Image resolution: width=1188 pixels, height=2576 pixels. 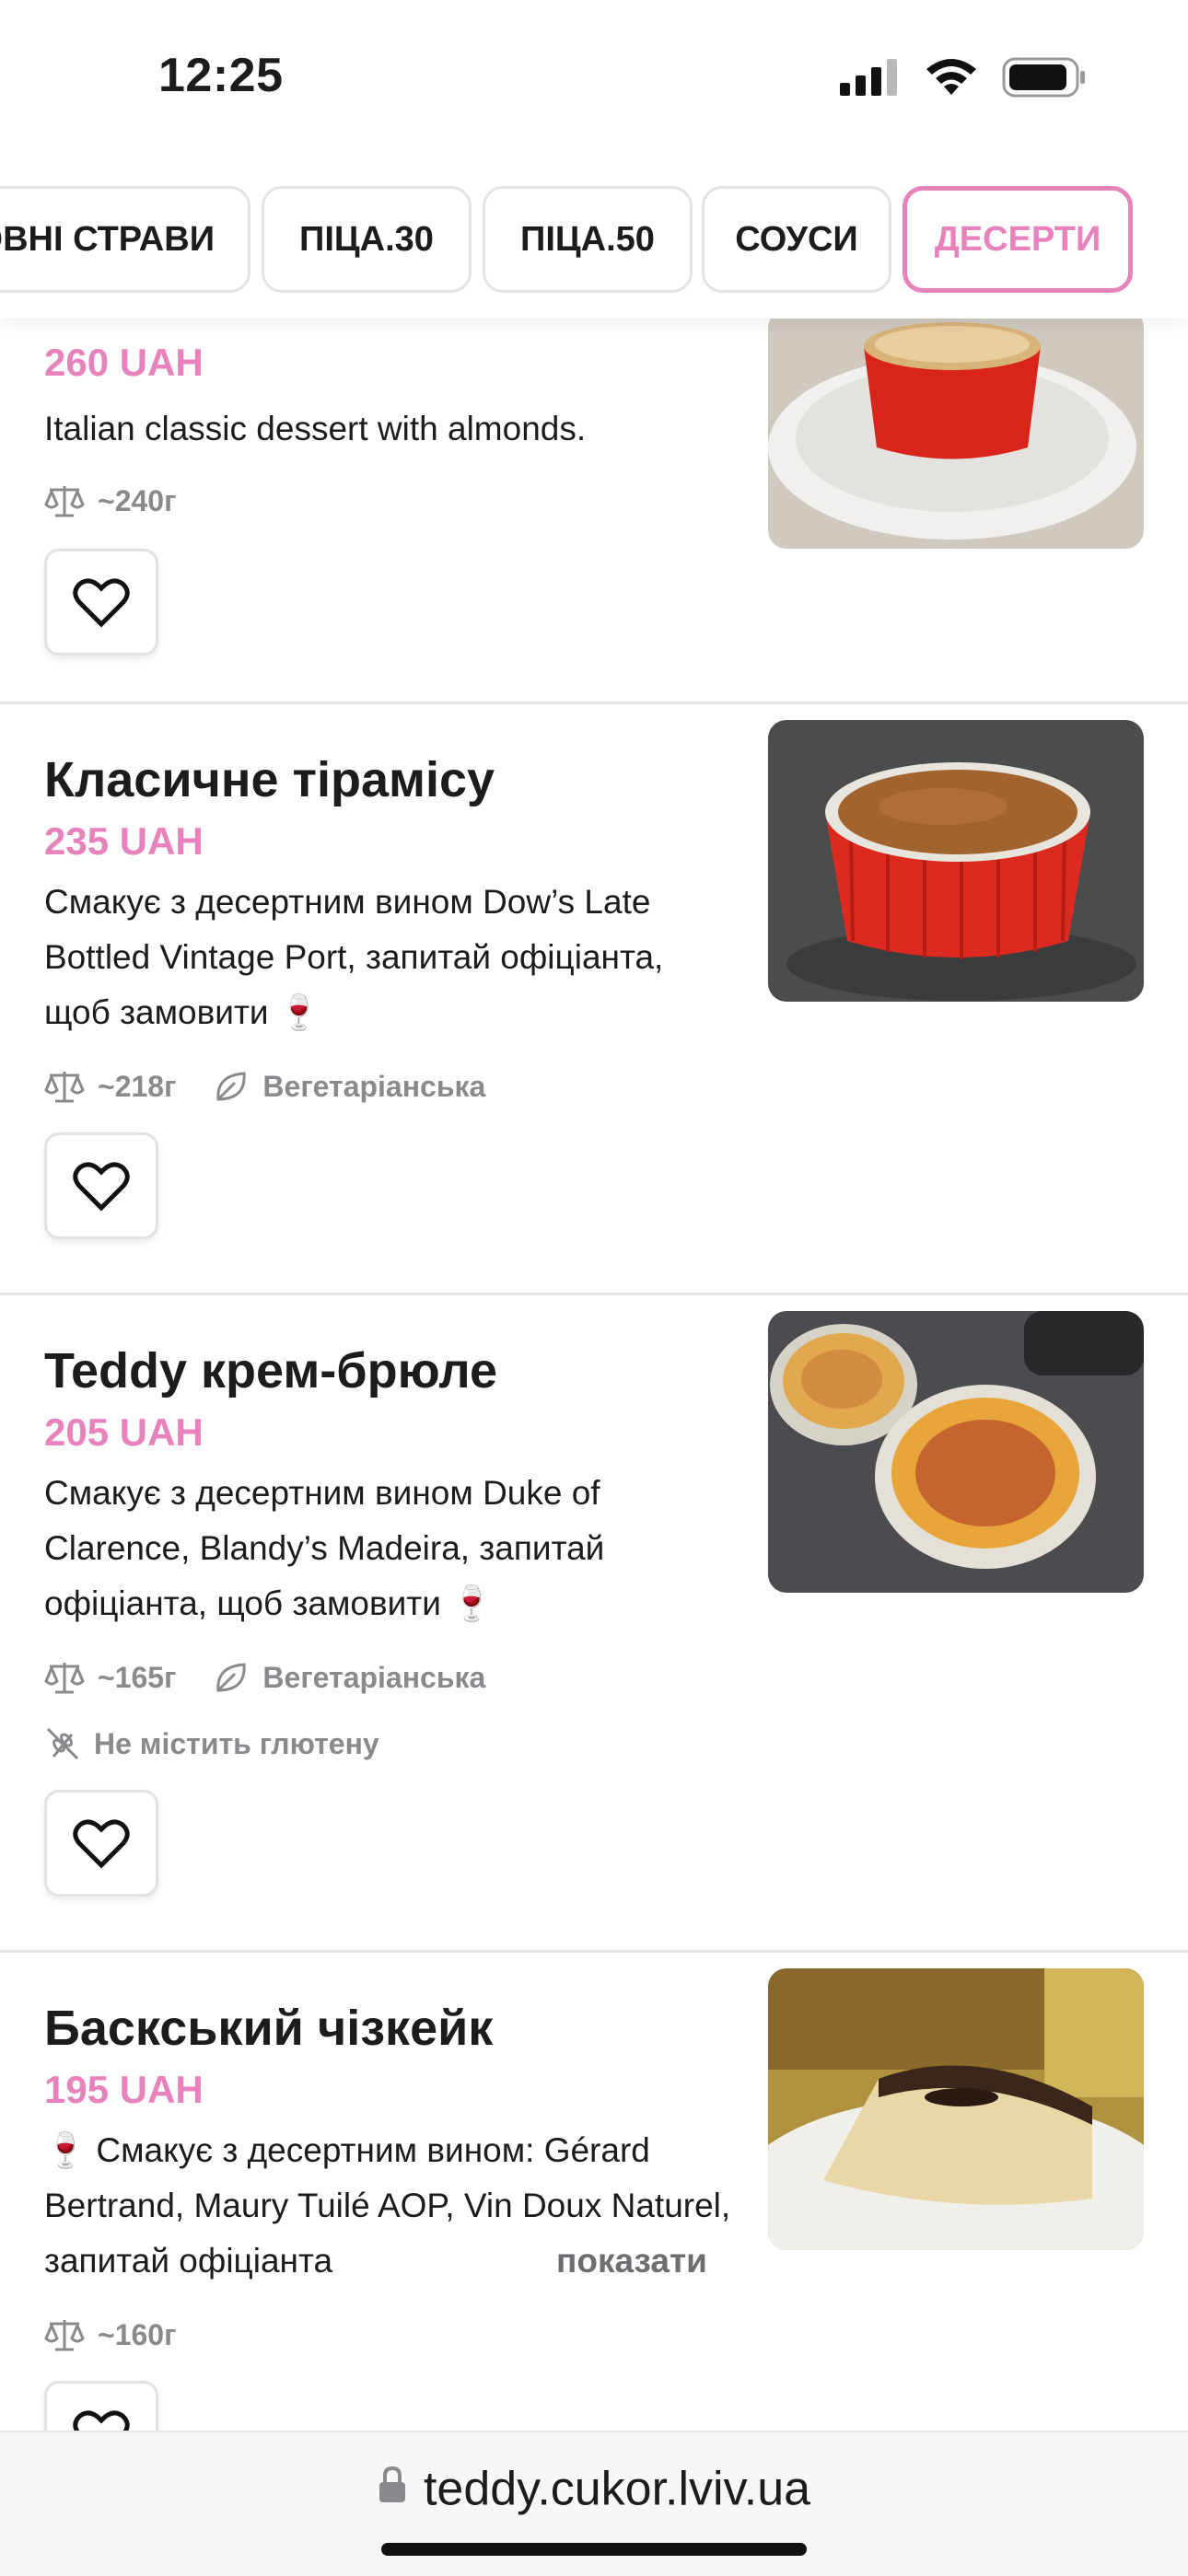 I want to click on lock-icon, so click(x=393, y=2488).